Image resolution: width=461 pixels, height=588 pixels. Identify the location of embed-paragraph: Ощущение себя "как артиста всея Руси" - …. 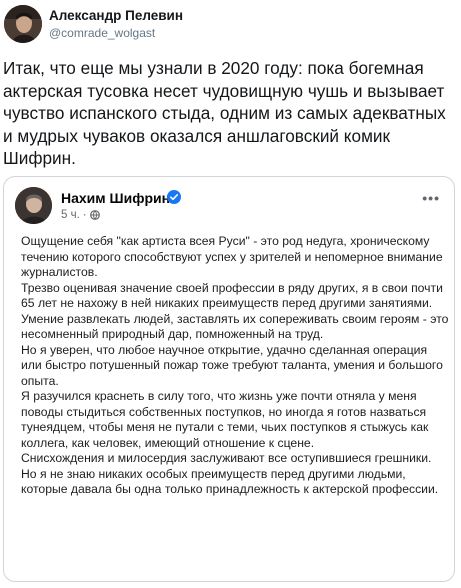
(232, 256).